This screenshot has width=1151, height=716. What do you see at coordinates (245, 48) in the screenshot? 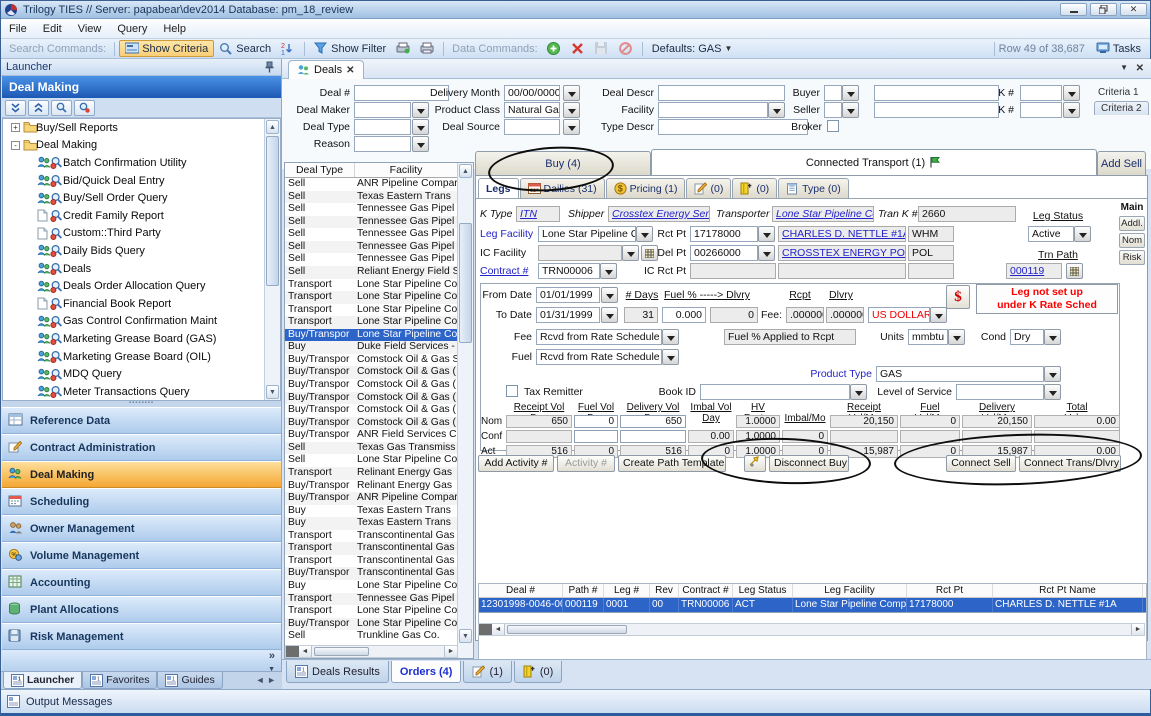
I see `search-button: Search` at bounding box center [245, 48].